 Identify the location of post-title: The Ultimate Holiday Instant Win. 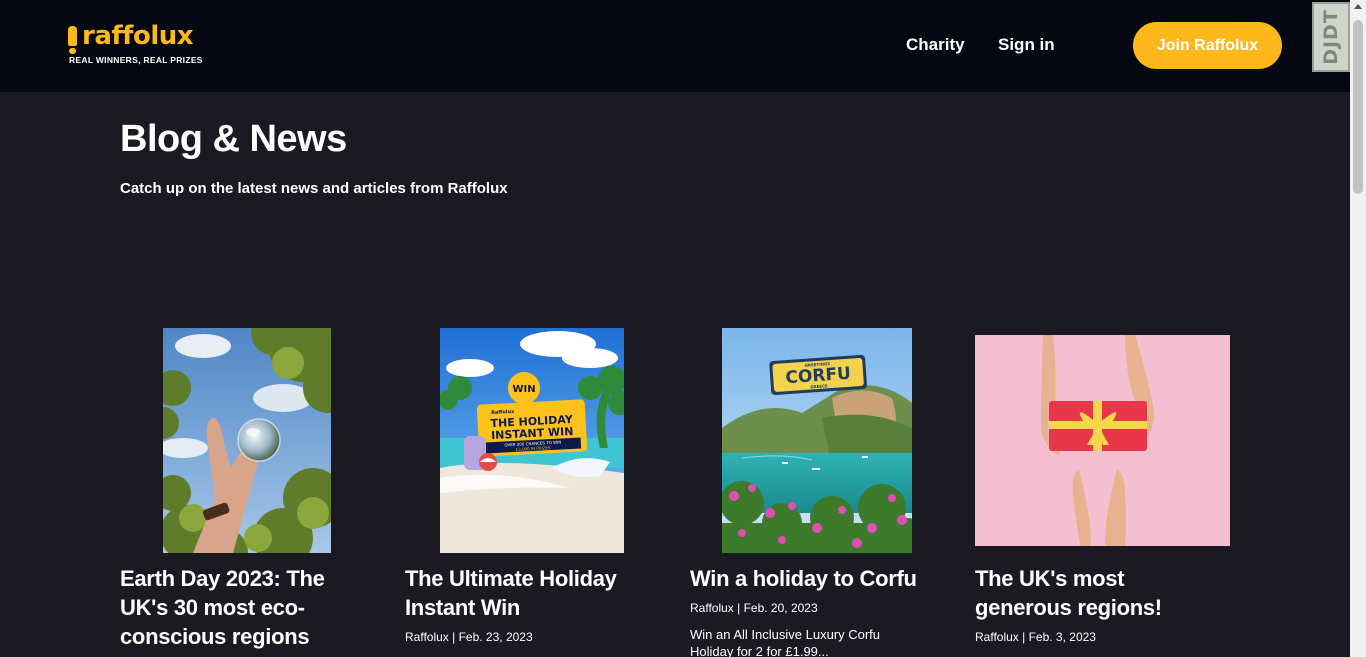
(530, 593).